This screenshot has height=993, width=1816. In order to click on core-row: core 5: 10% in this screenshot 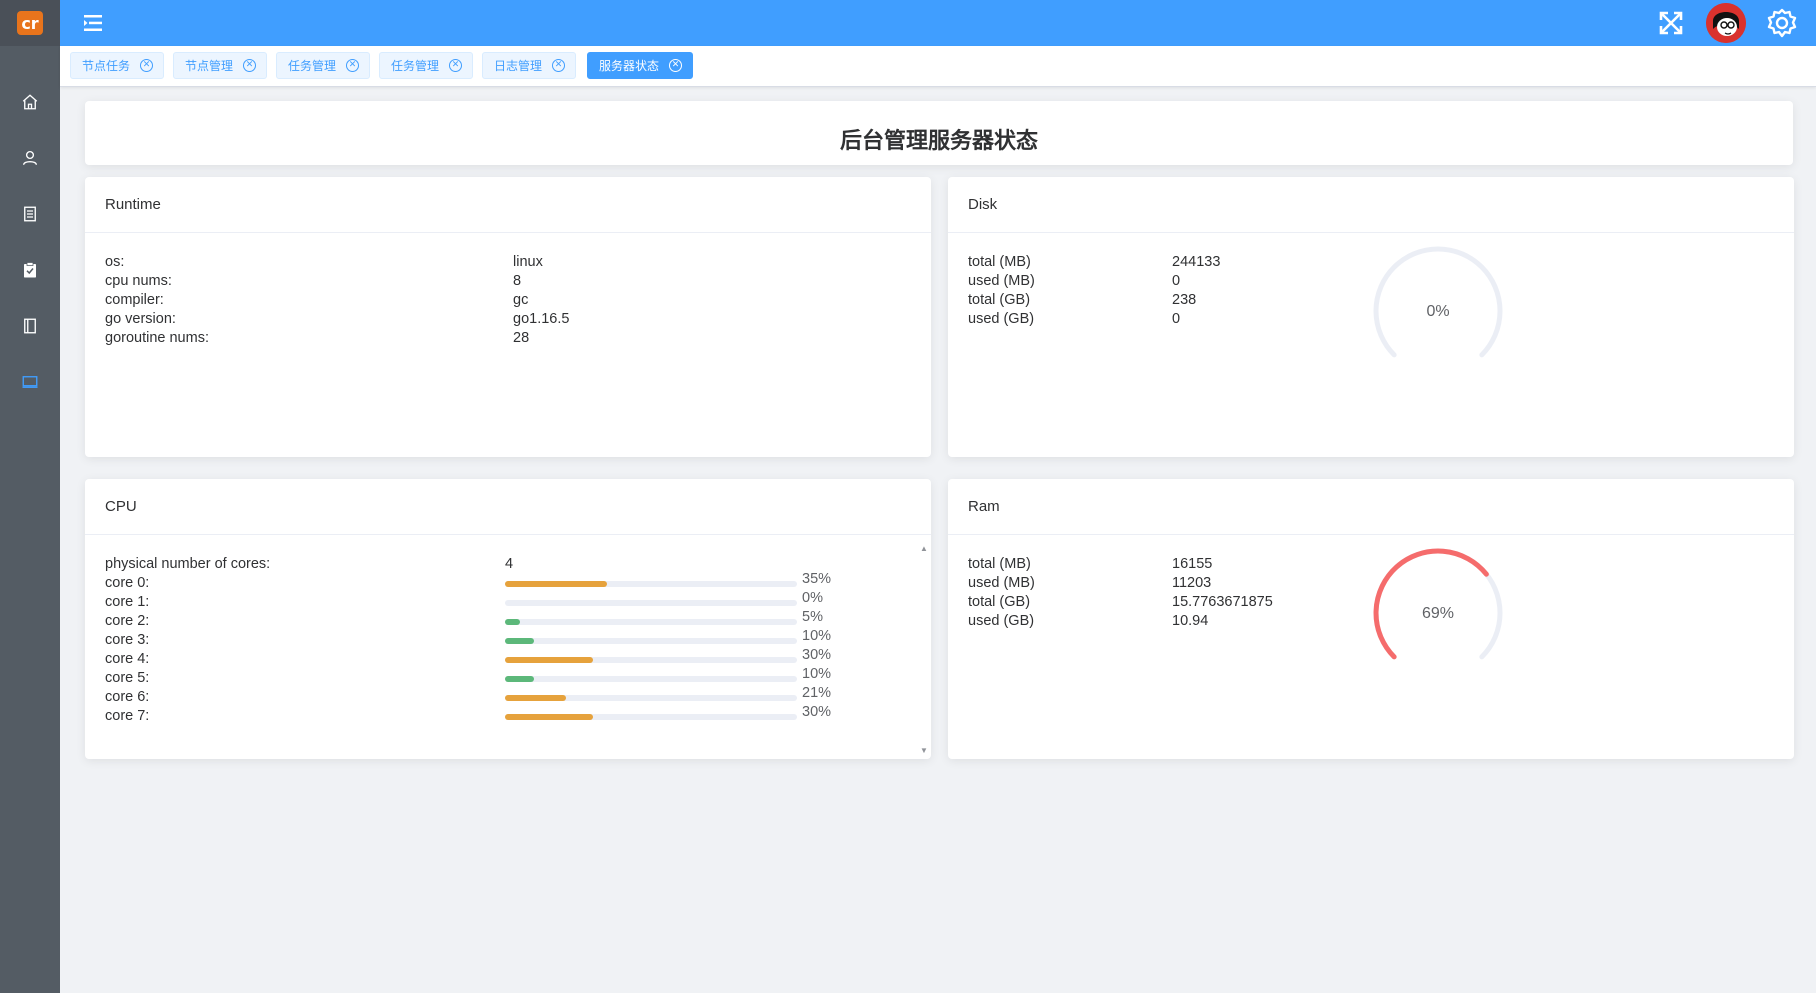, I will do `click(508, 677)`.